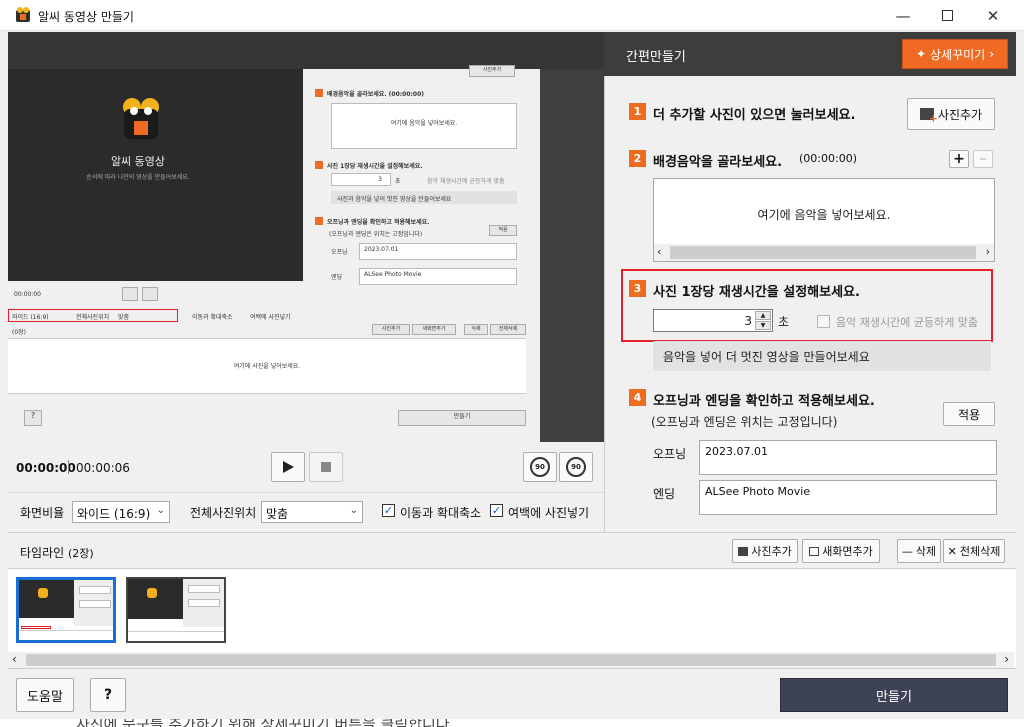 The image size is (1024, 727). I want to click on thumb-logo-icon, so click(43, 593).